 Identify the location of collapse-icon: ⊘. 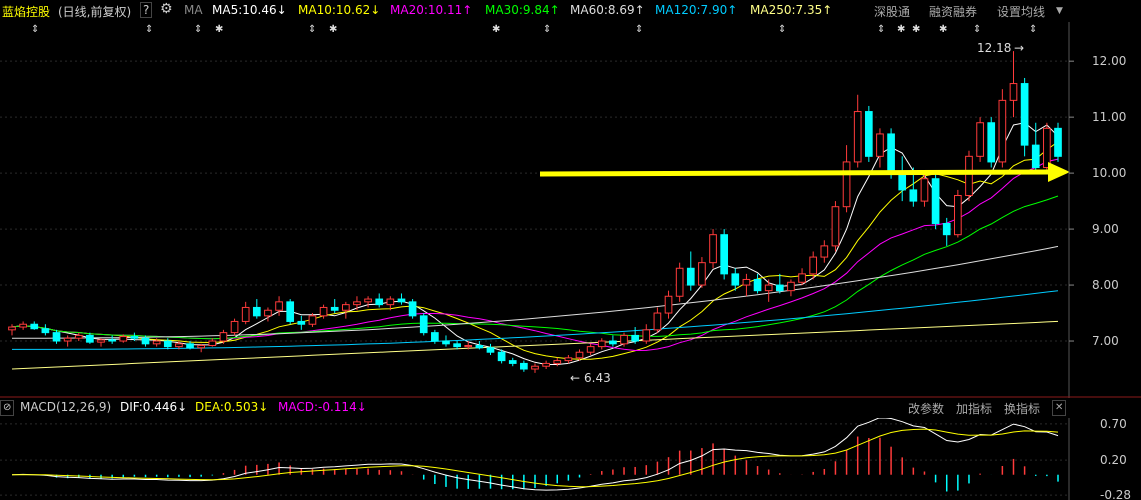
(7, 408).